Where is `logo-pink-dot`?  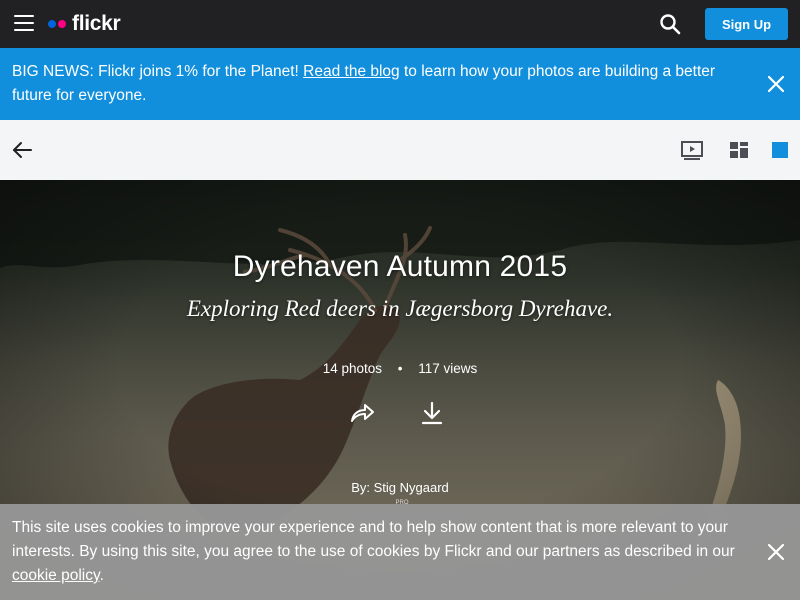 logo-pink-dot is located at coordinates (62, 24).